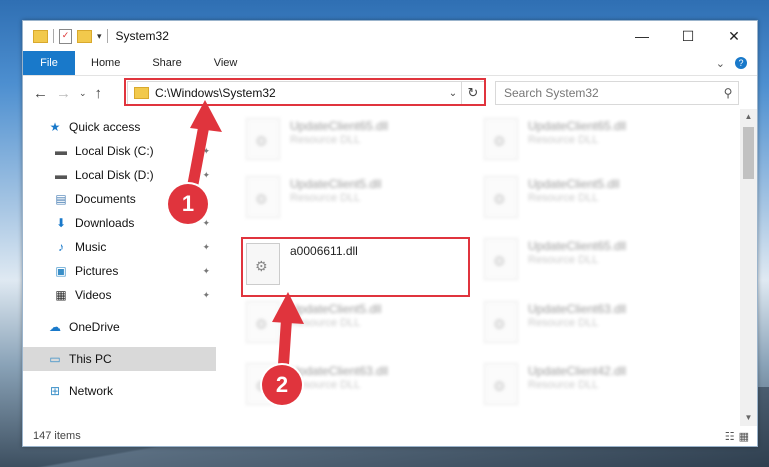 Image resolution: width=769 pixels, height=467 pixels. What do you see at coordinates (577, 371) in the screenshot?
I see `file-name: UpdateClient42.dll` at bounding box center [577, 371].